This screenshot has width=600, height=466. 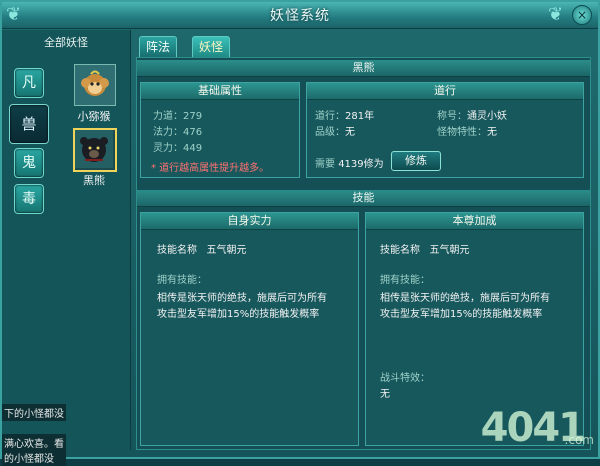 I want to click on monster-name-monkey: 小猕猴, so click(x=94, y=116).